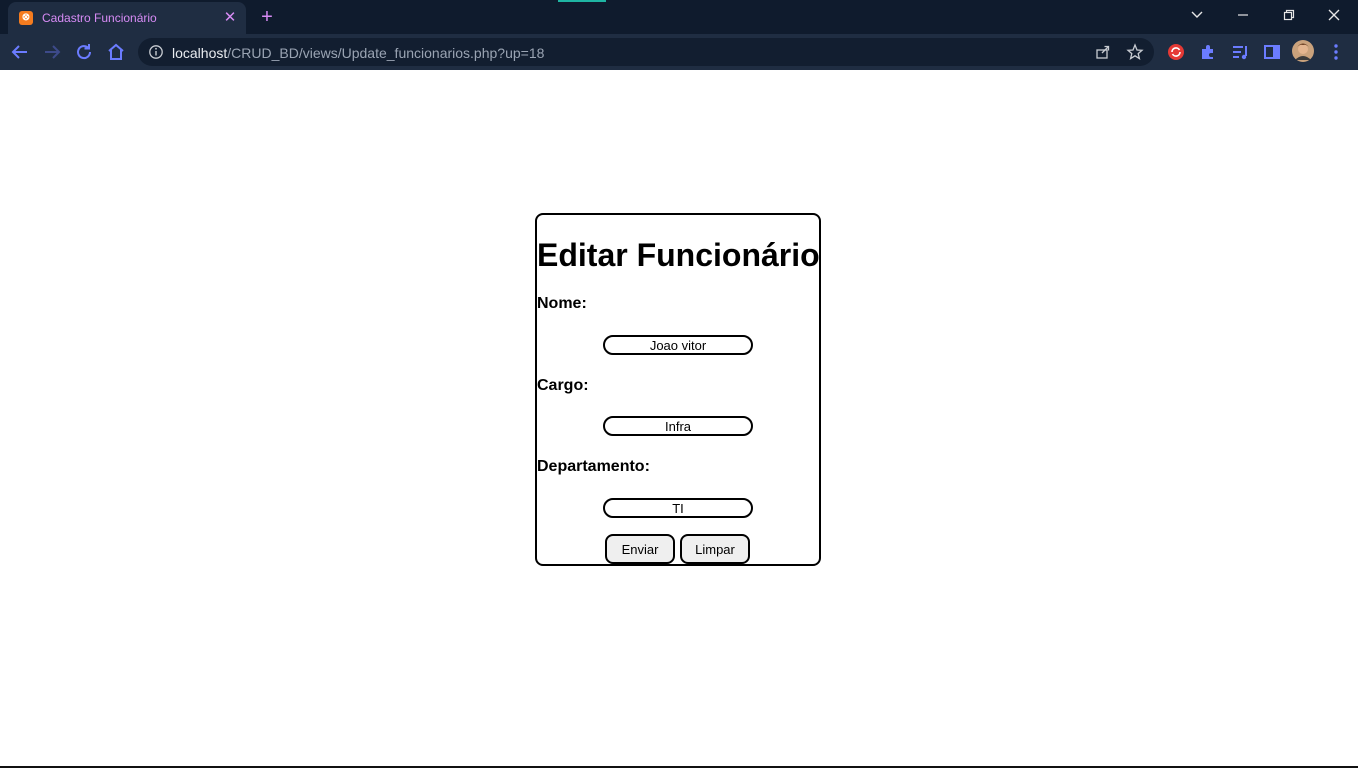 The width and height of the screenshot is (1358, 768). What do you see at coordinates (593, 466) in the screenshot?
I see `departamento-label: Departamento:` at bounding box center [593, 466].